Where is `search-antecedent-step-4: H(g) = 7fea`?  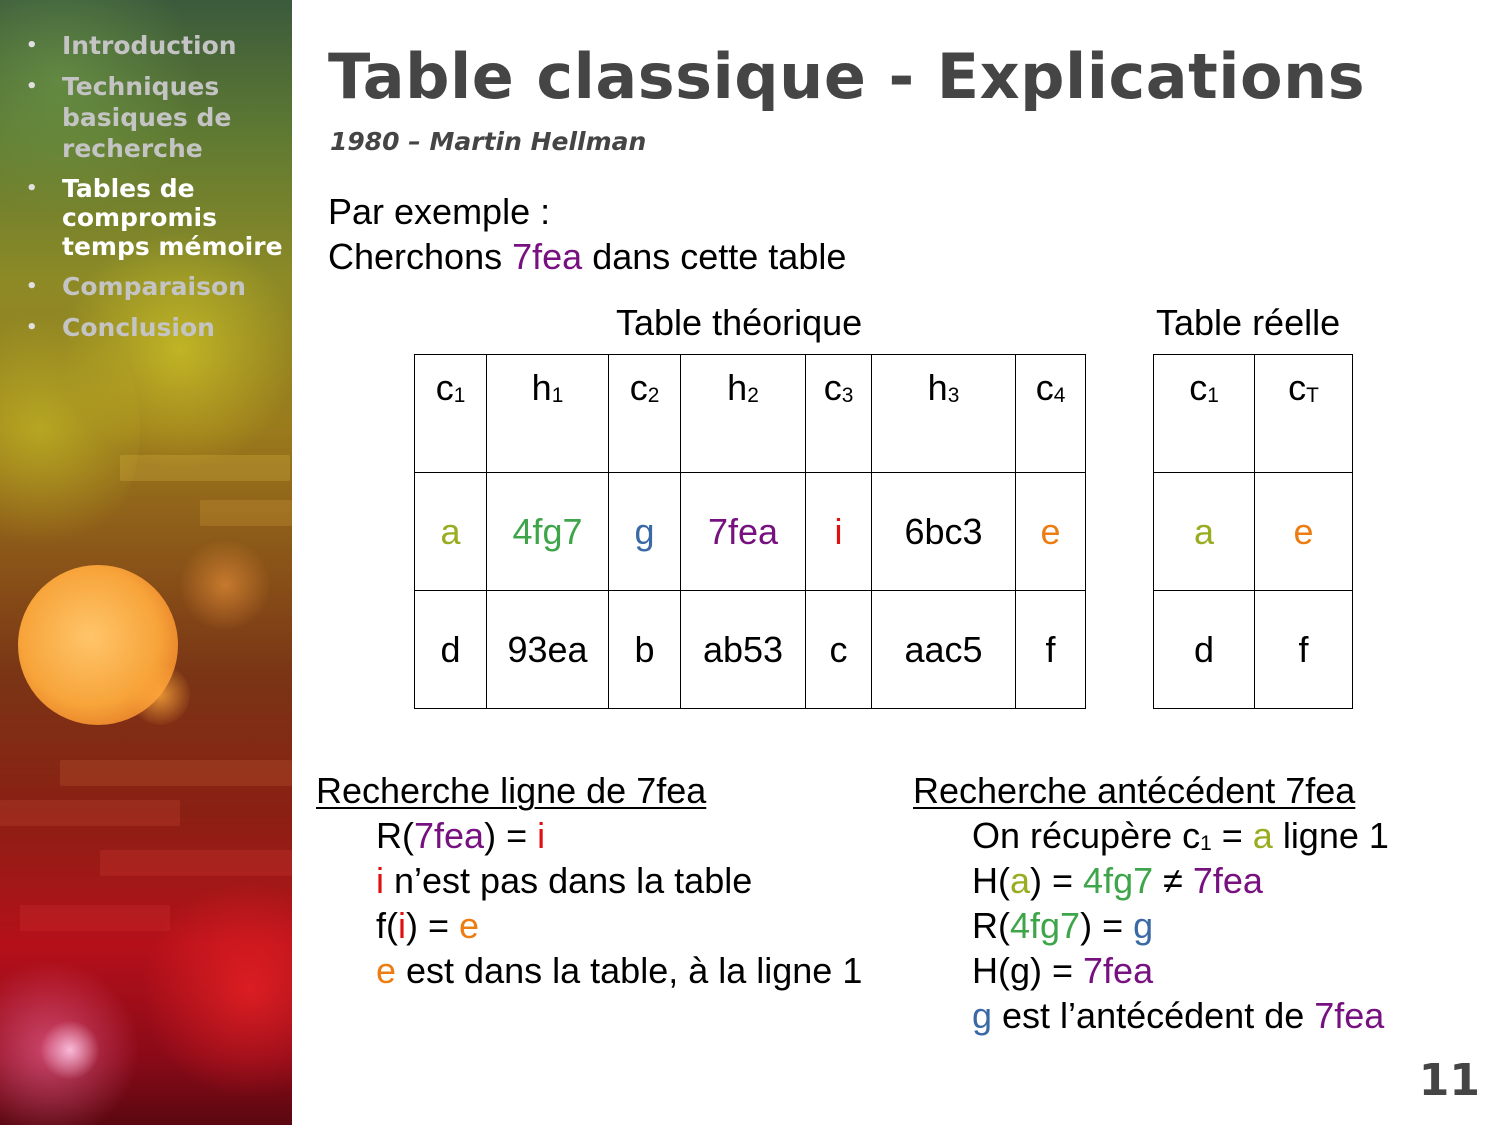 search-antecedent-step-4: H(g) = 7fea is located at coordinates (1063, 970).